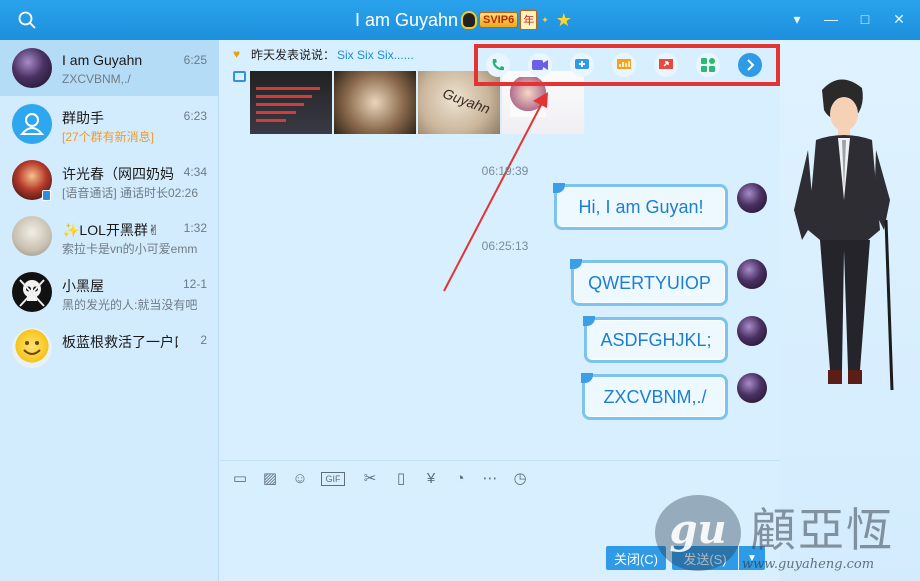 The height and width of the screenshot is (581, 920). What do you see at coordinates (469, 20) in the screenshot?
I see `penguin-icon` at bounding box center [469, 20].